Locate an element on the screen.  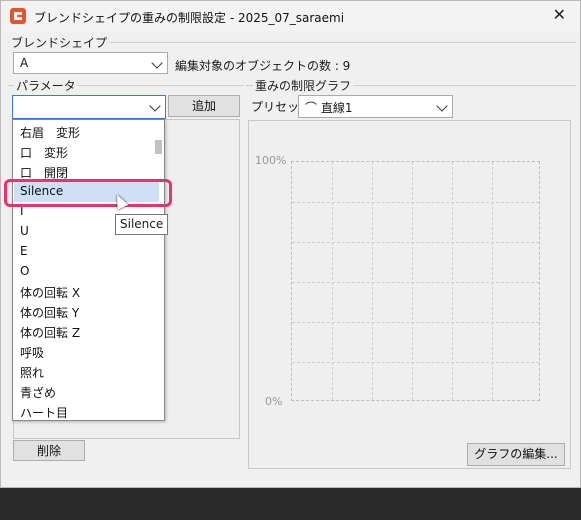
dropdown-item: 照れ is located at coordinates (32, 373).